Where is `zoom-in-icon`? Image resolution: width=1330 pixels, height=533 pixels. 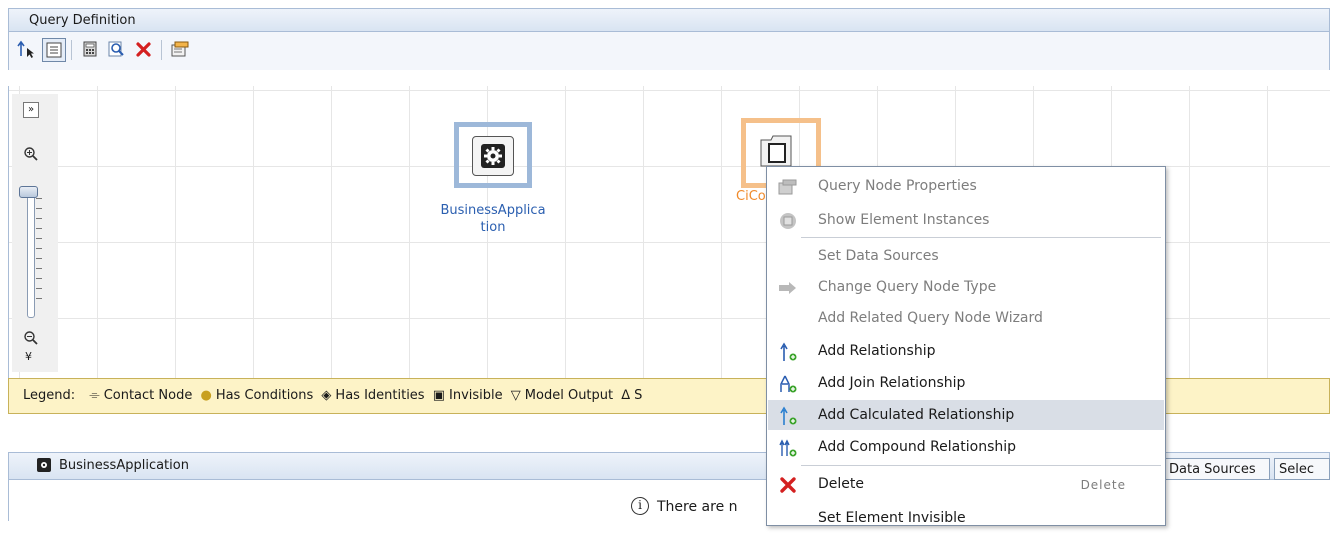
zoom-in-icon is located at coordinates (31, 156).